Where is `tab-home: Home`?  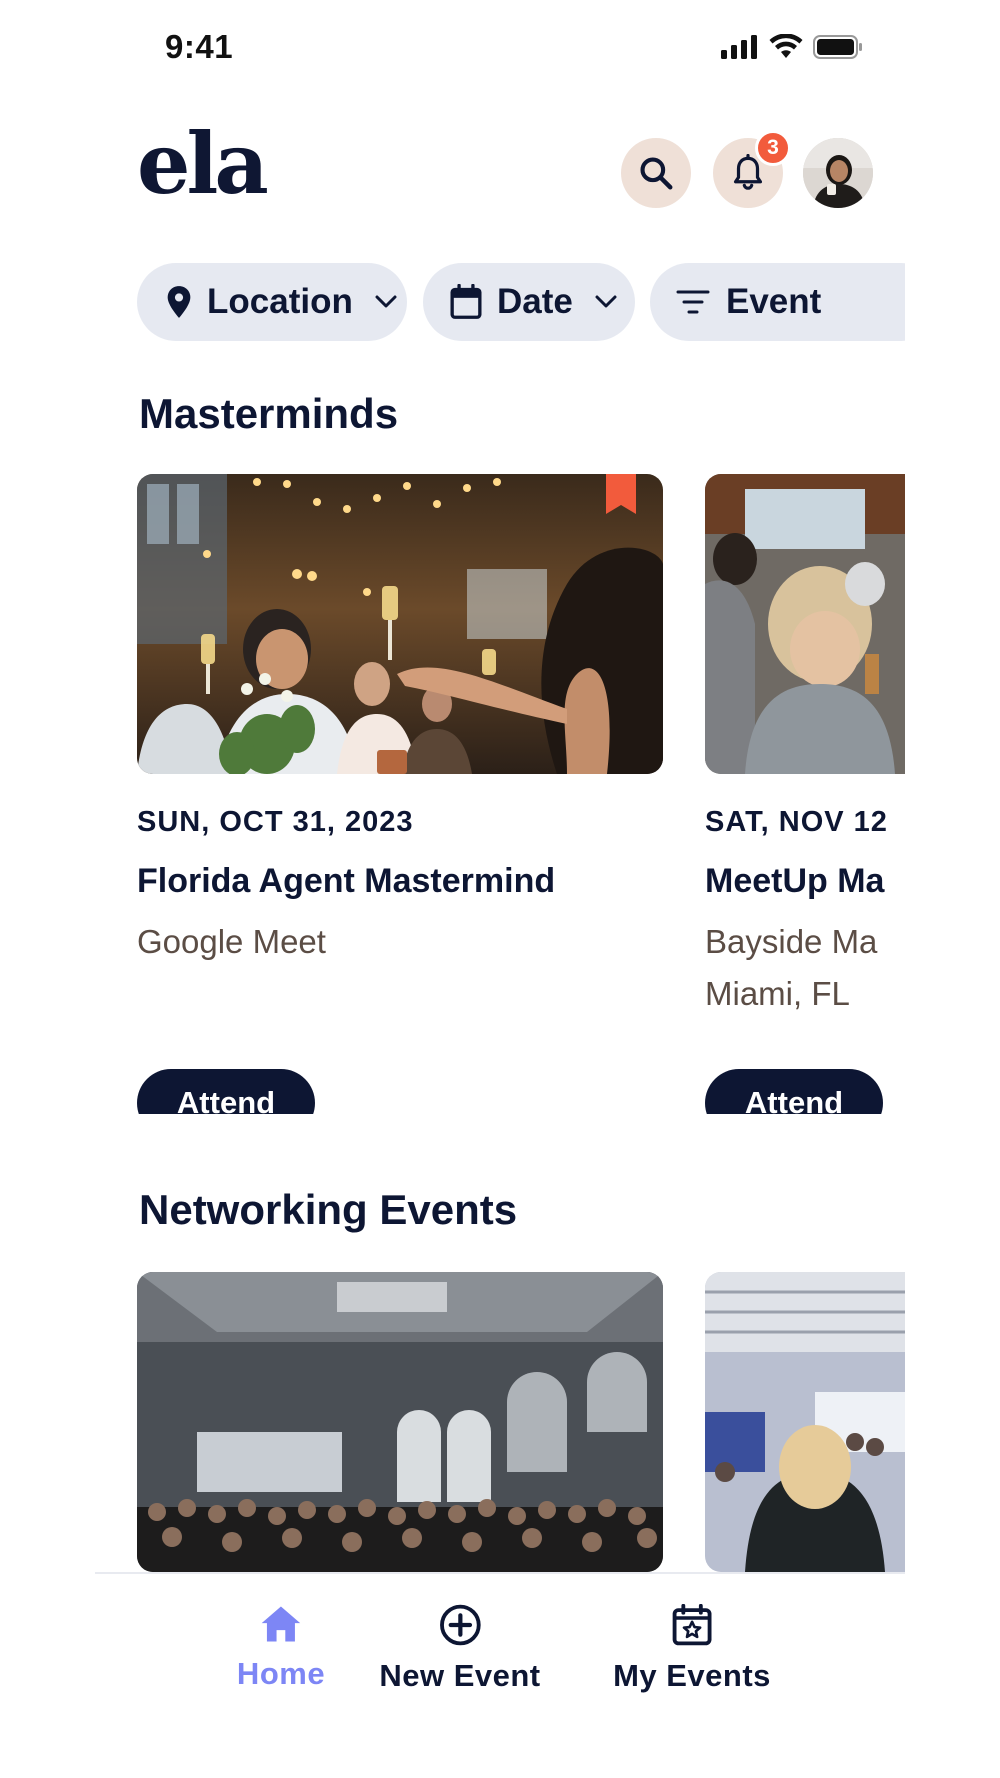 tab-home: Home is located at coordinates (281, 1648).